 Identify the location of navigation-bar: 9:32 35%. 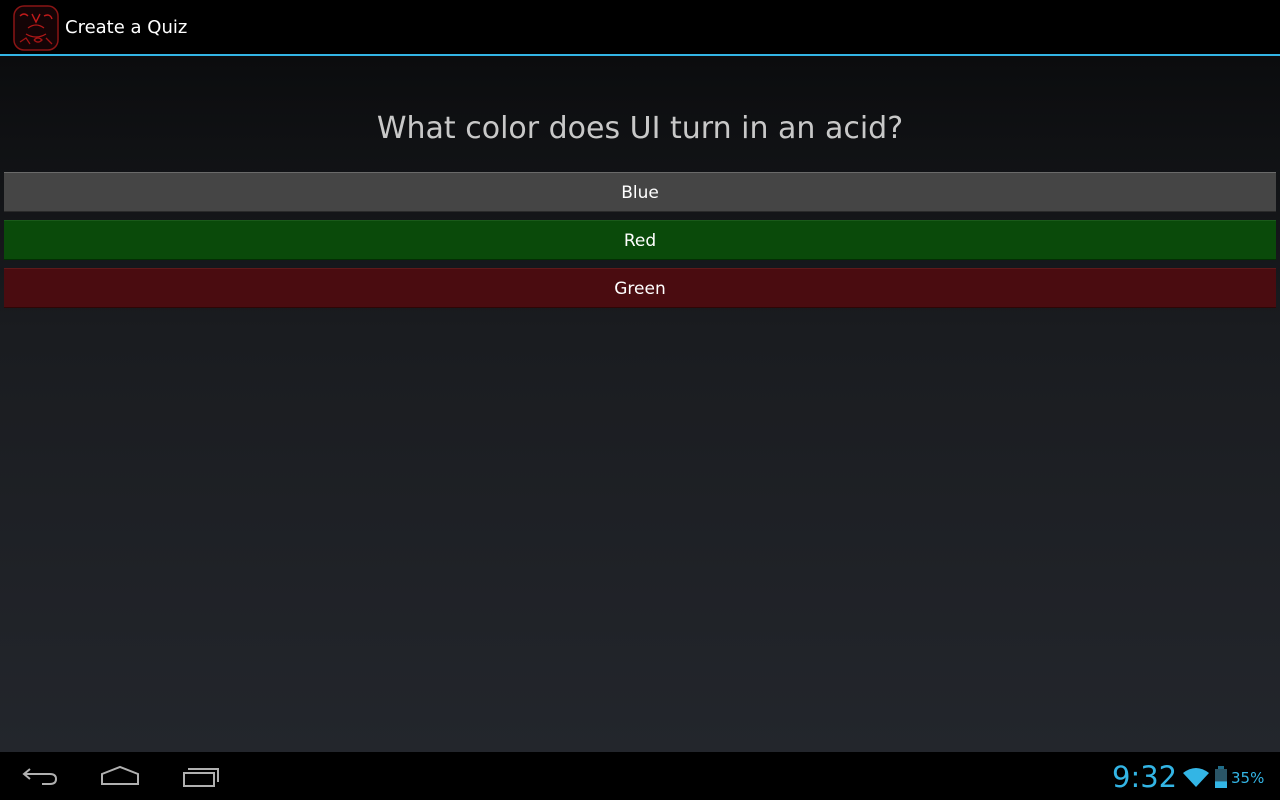
(640, 776).